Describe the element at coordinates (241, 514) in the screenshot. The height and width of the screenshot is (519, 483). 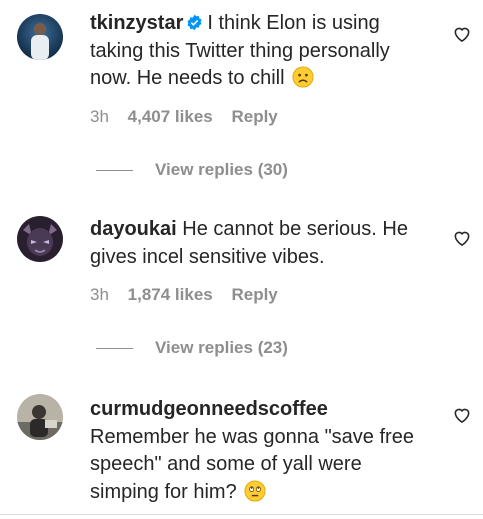
I see `bottom-divider` at that location.